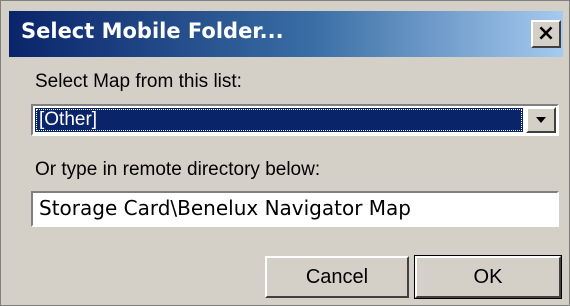 This screenshot has width=570, height=306. What do you see at coordinates (279, 120) in the screenshot?
I see `map-select-value: [Other]` at bounding box center [279, 120].